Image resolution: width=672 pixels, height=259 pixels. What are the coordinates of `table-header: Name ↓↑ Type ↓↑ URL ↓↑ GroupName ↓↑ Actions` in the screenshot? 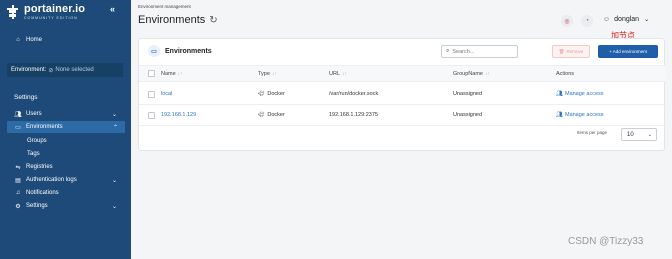 It's located at (402, 73).